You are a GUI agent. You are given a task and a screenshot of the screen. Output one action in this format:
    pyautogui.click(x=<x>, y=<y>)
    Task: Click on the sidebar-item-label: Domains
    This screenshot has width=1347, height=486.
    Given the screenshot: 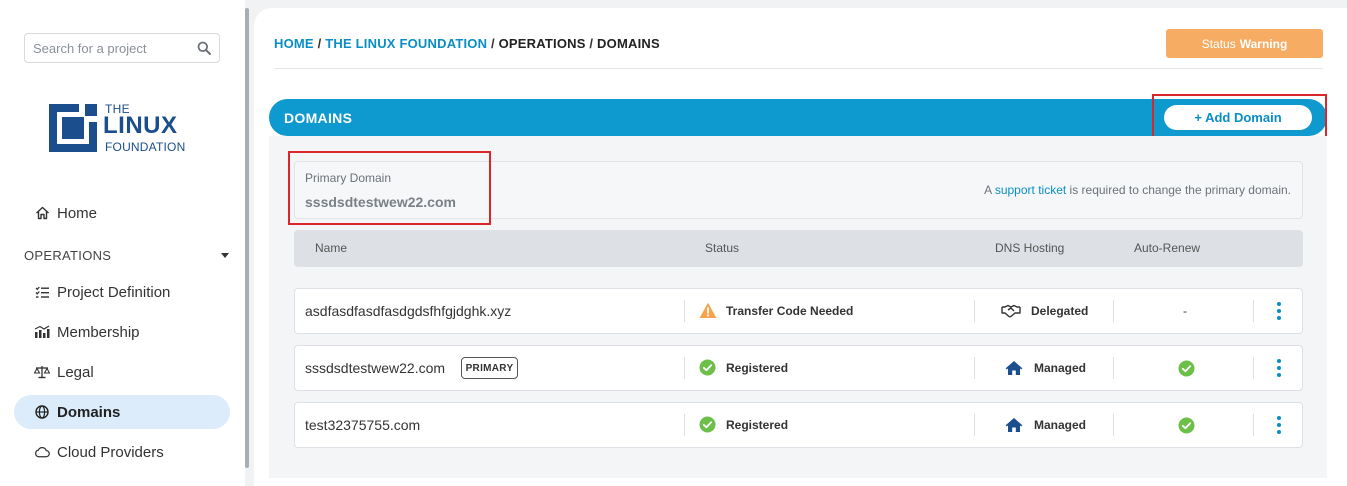 What is the action you would take?
    pyautogui.click(x=89, y=412)
    